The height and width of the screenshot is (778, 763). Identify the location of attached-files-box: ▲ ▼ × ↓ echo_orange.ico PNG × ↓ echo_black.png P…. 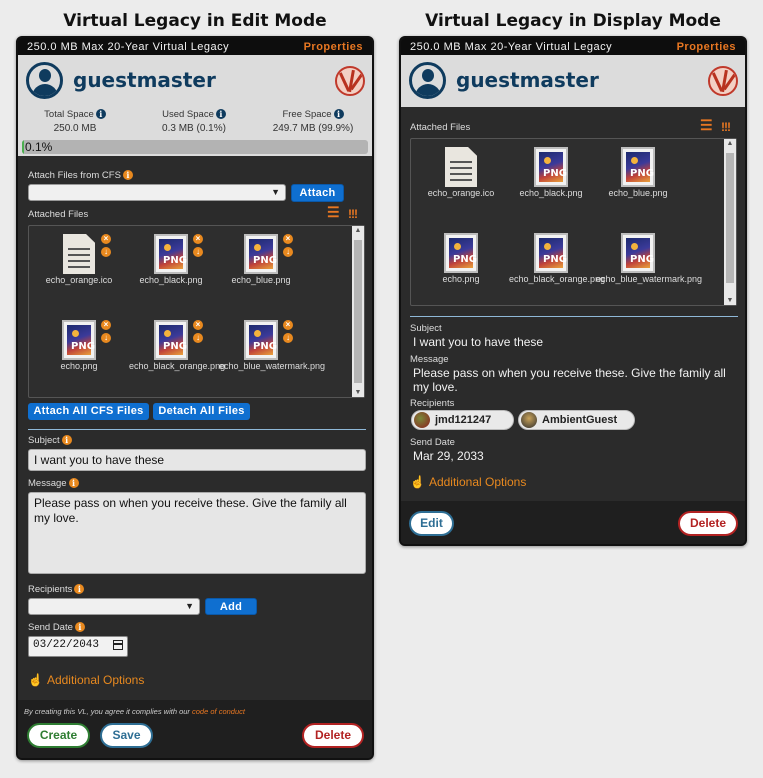
(196, 311).